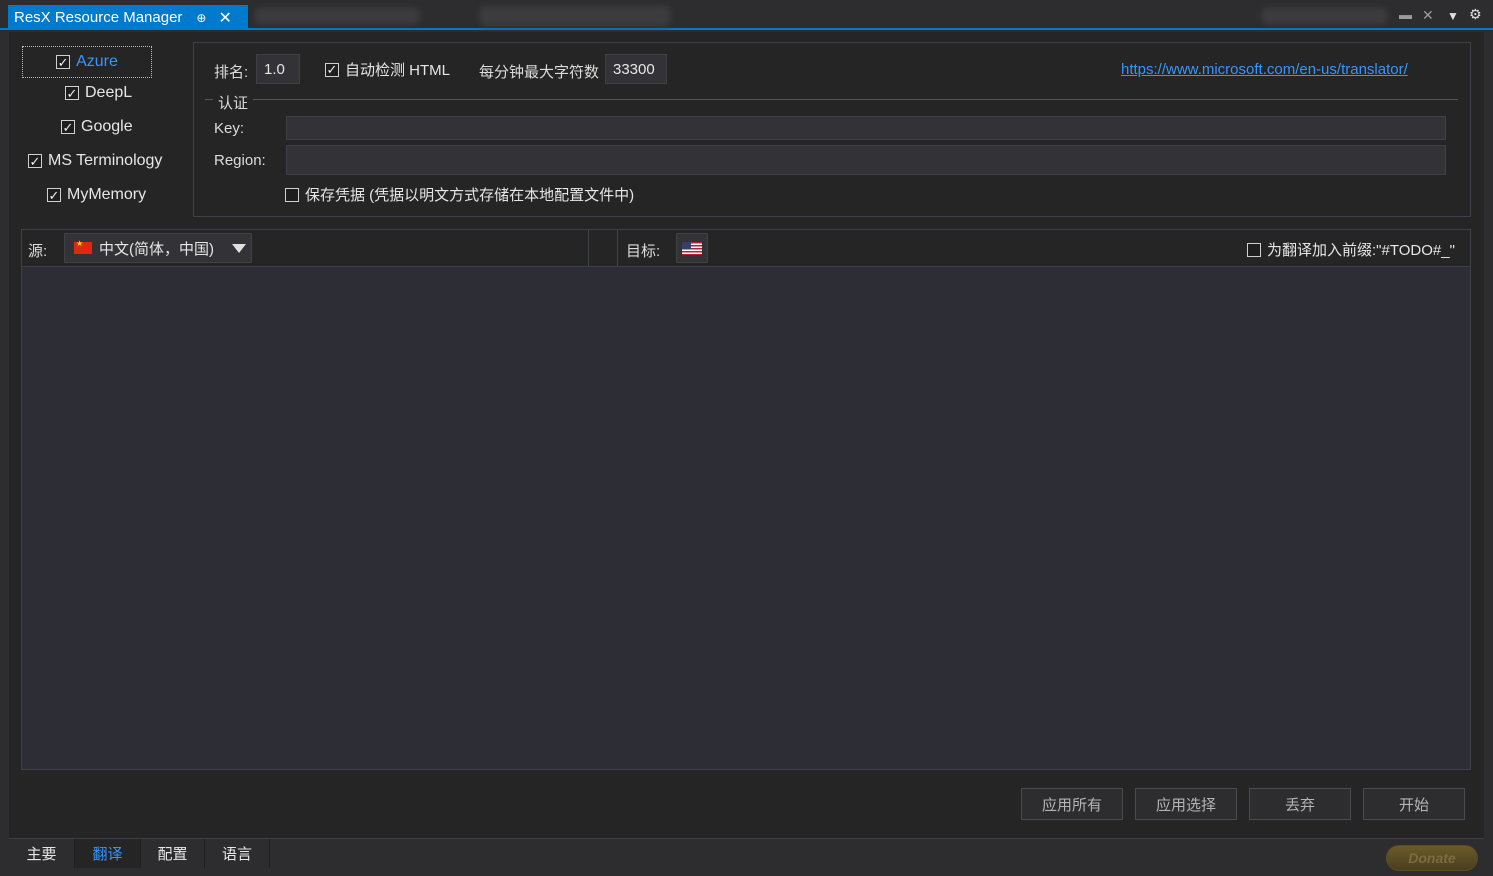 This screenshot has width=1493, height=876. What do you see at coordinates (470, 195) in the screenshot?
I see `save-credentials-label: 保存凭据 (凭据以明文方式存储在本地配置文件中)` at bounding box center [470, 195].